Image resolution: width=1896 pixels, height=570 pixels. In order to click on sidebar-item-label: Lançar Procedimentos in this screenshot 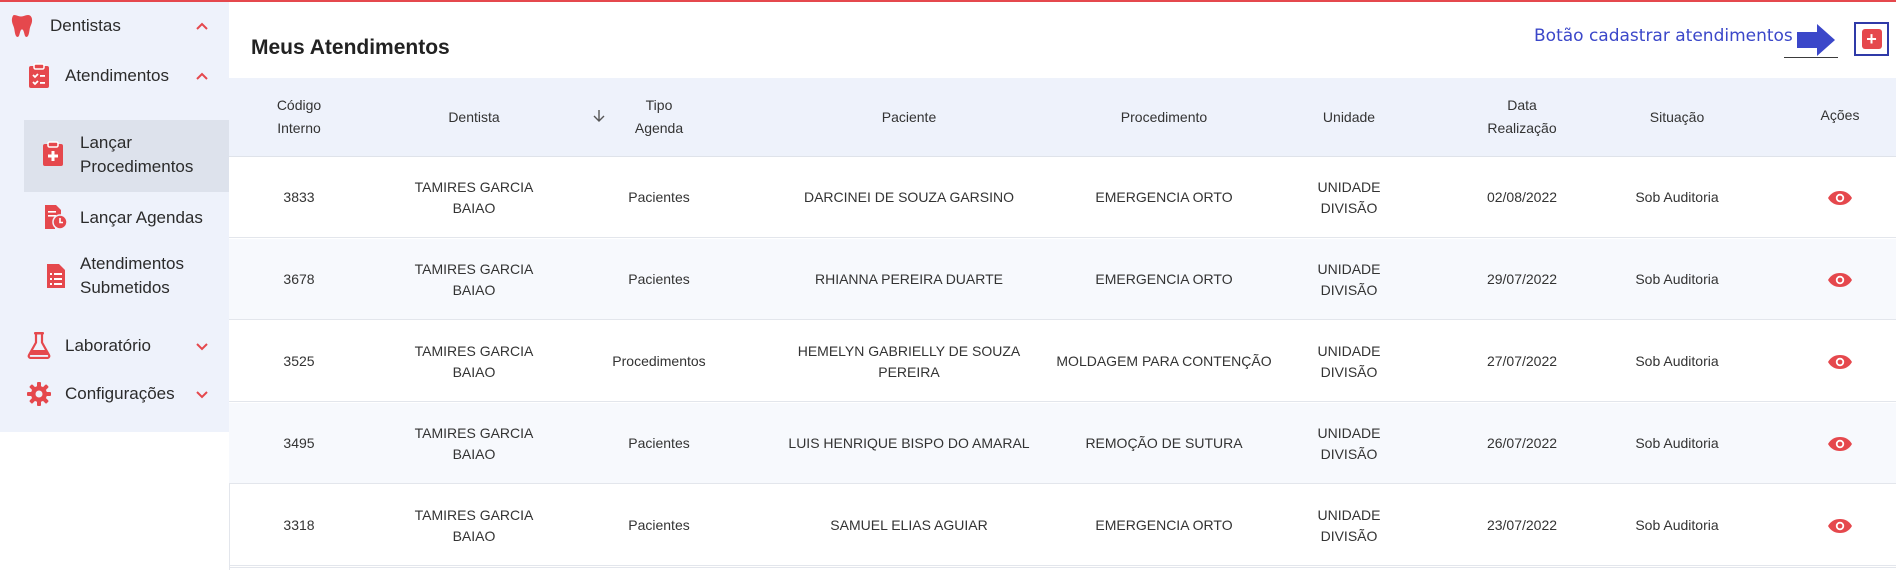, I will do `click(137, 154)`.